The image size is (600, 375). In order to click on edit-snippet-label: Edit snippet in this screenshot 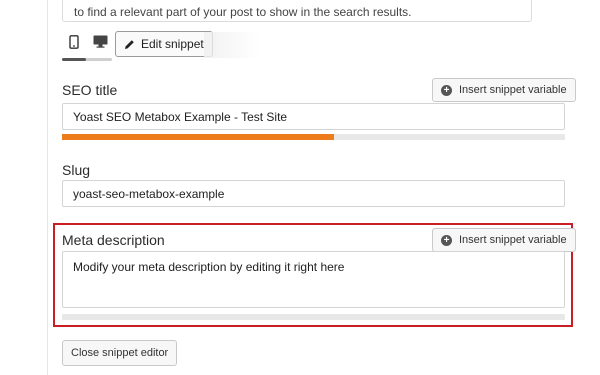, I will do `click(172, 44)`.